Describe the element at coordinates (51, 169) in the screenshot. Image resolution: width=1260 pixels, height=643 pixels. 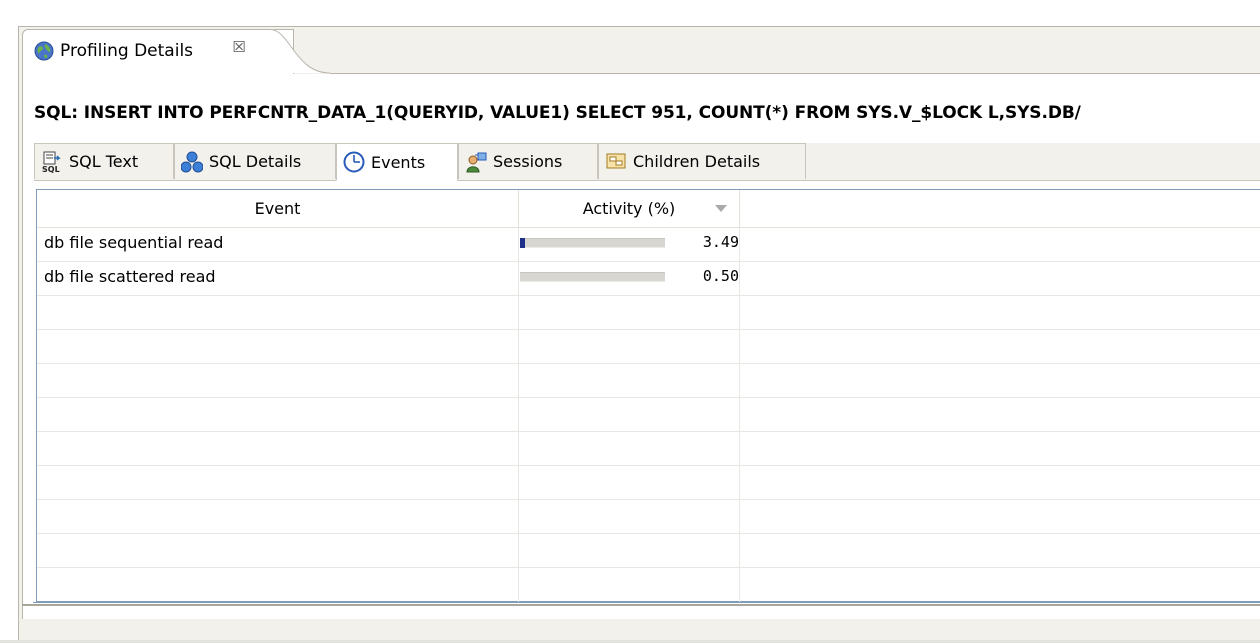
I see `svg-text: SQL` at that location.